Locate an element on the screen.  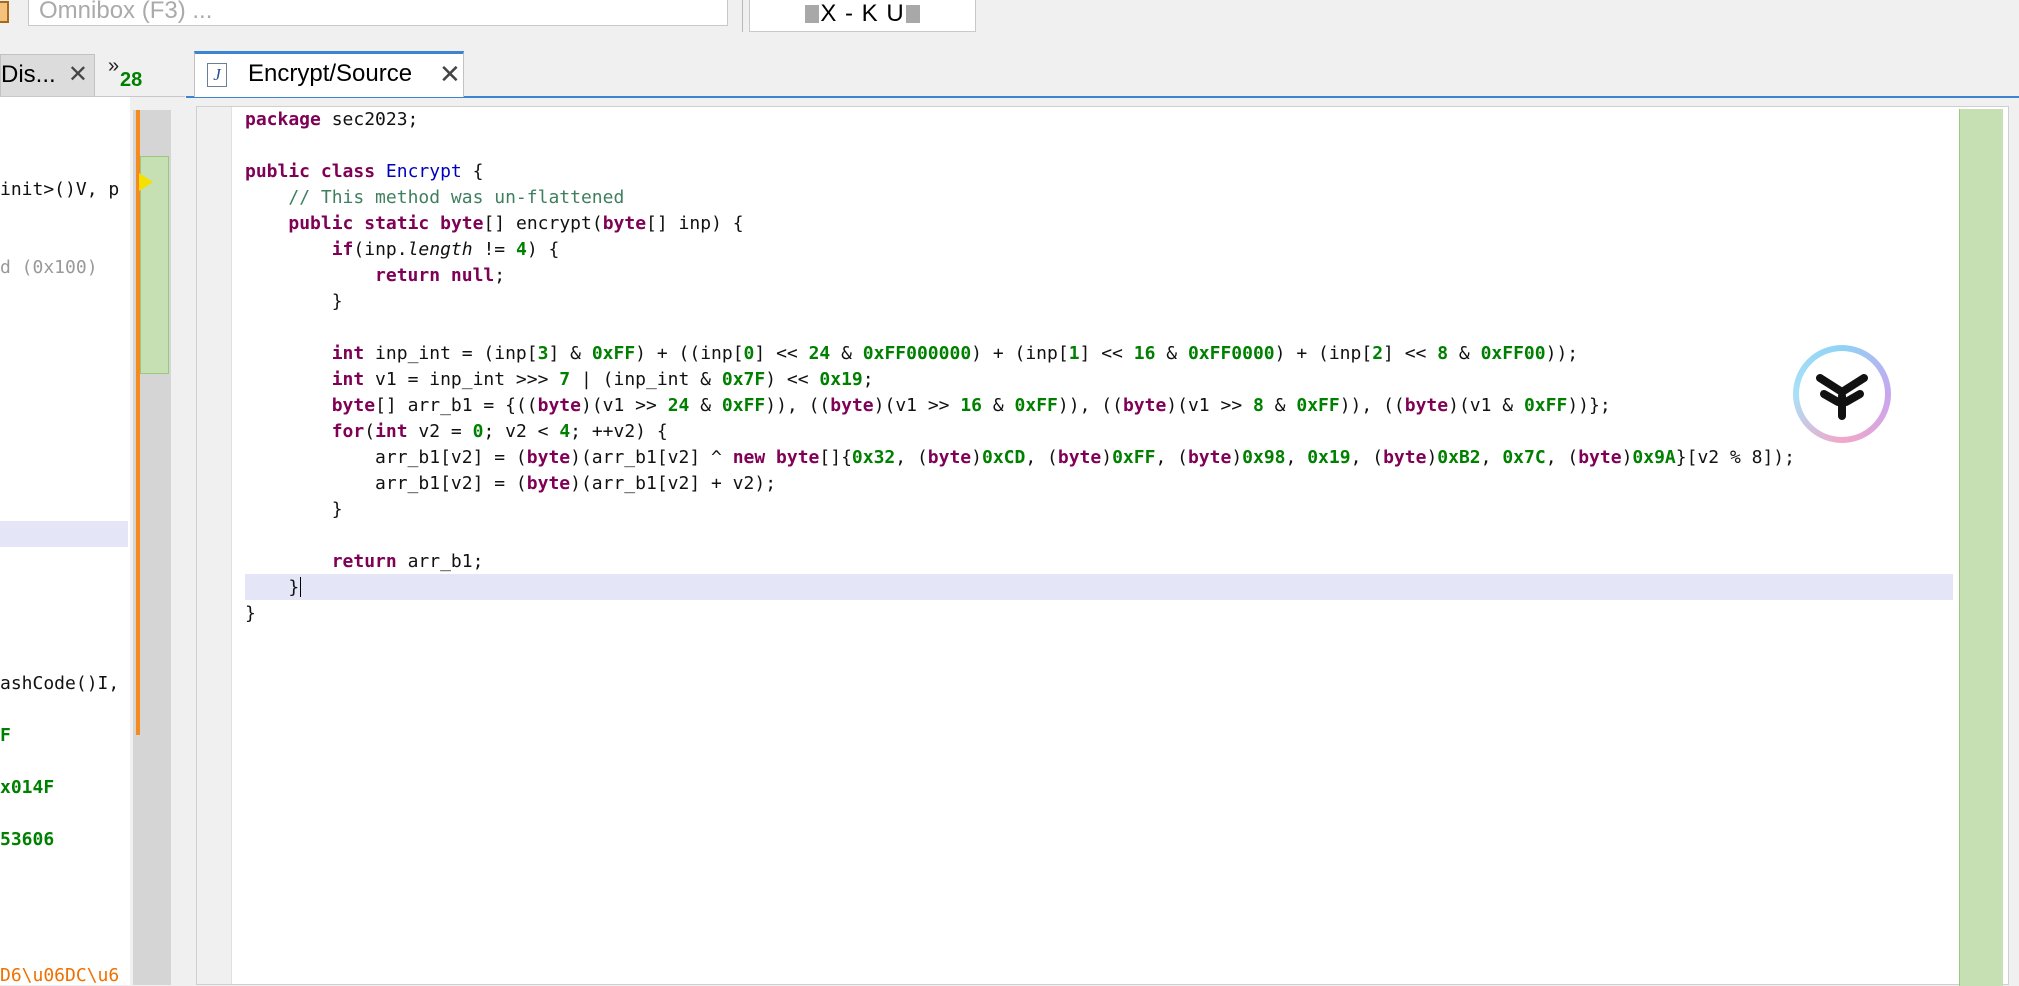
hidden-tabs-count: 28 is located at coordinates (131, 80).